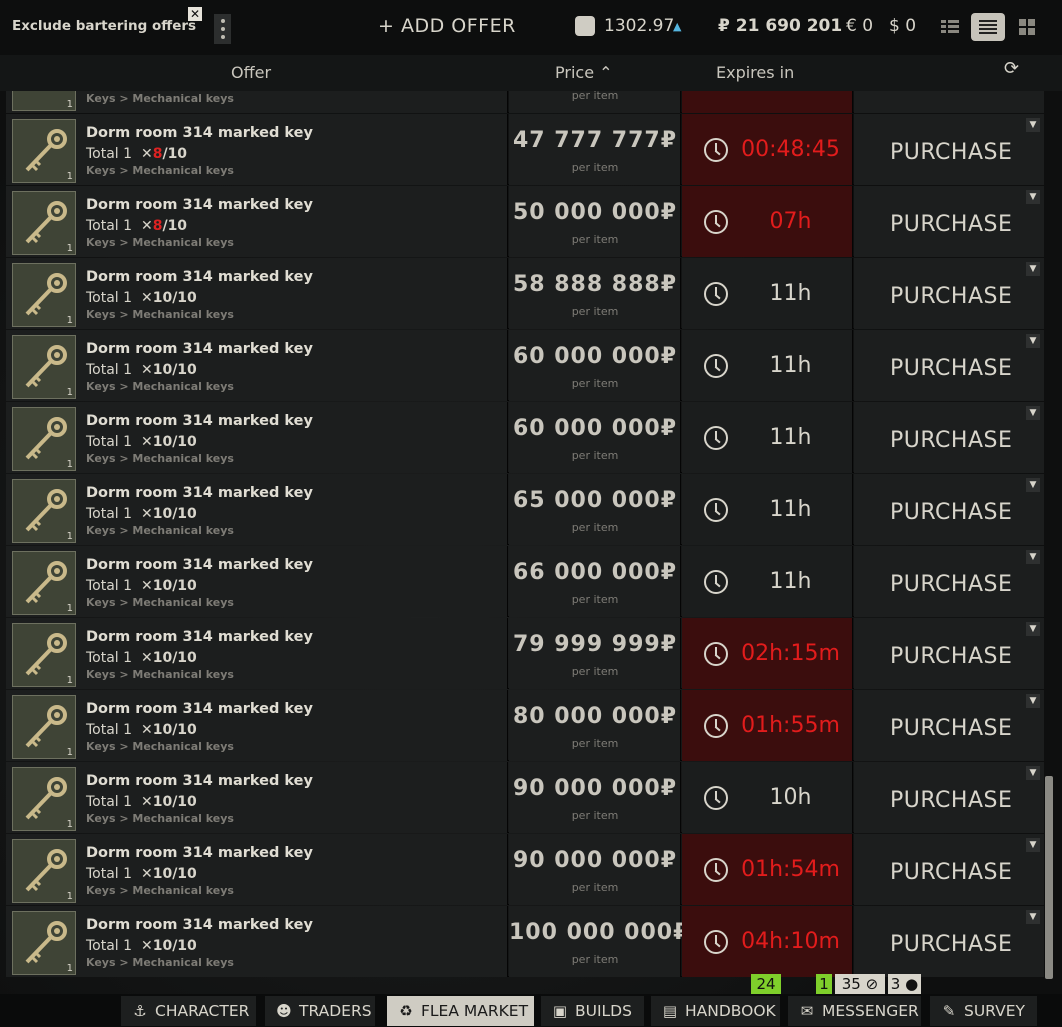  What do you see at coordinates (188, 1011) in the screenshot?
I see `nav-character: ⚓ CHARACTER` at bounding box center [188, 1011].